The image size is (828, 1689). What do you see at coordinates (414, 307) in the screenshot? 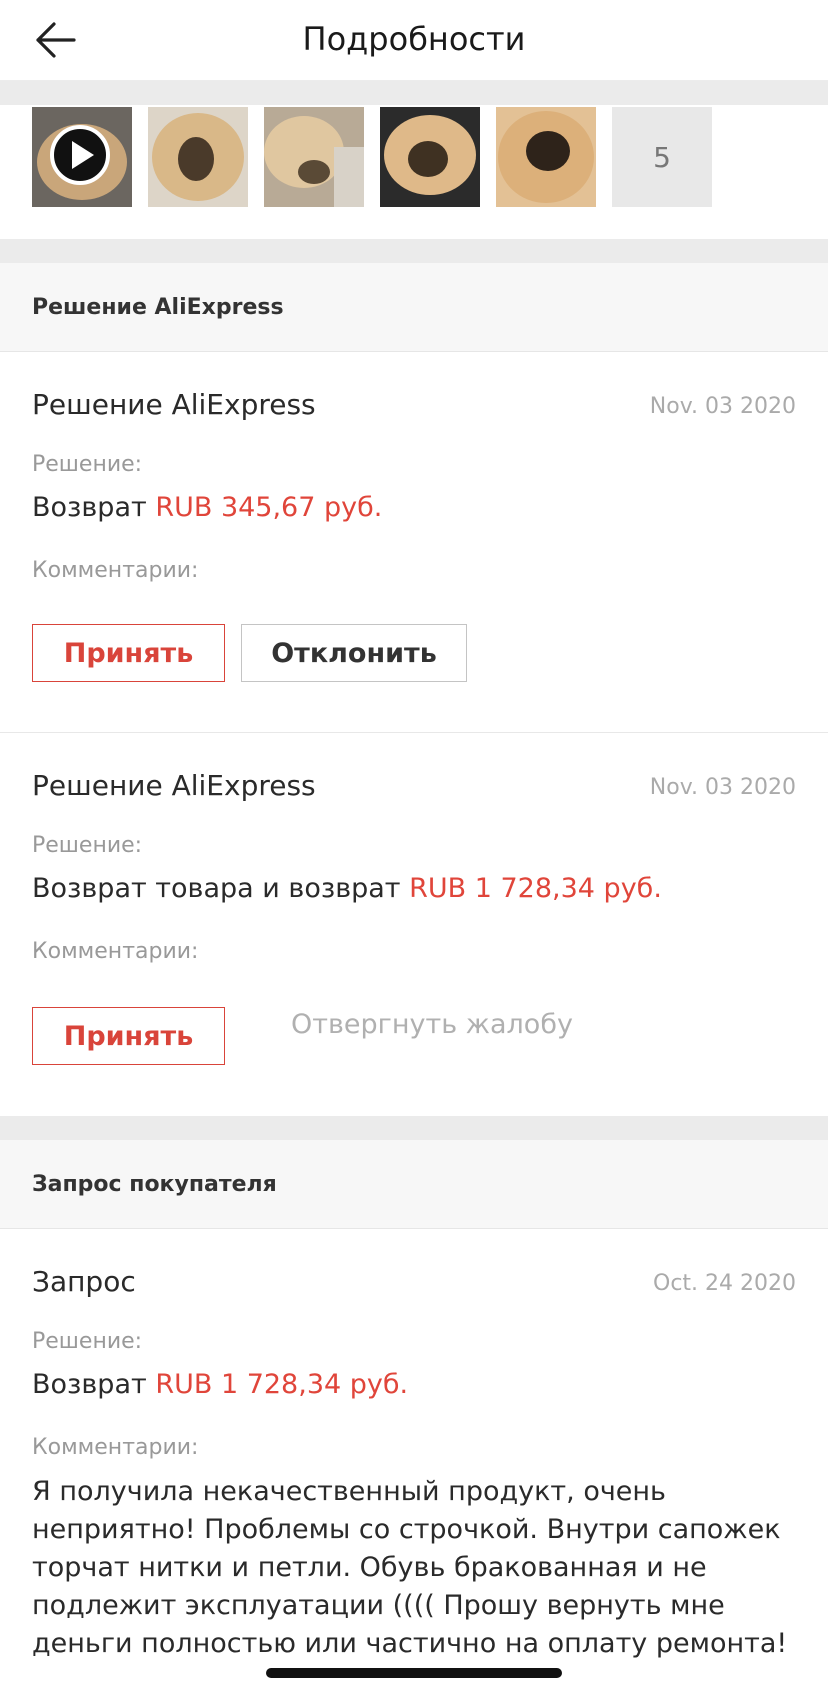
I see `section-header-decision: Решение AliExpress` at bounding box center [414, 307].